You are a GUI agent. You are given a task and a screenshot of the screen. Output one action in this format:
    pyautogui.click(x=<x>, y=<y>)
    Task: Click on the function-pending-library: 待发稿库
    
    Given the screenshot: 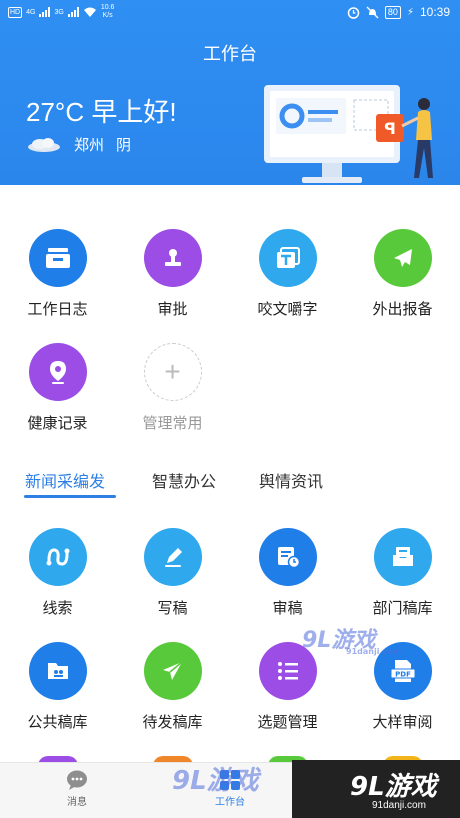 What is the action you would take?
    pyautogui.click(x=172, y=687)
    